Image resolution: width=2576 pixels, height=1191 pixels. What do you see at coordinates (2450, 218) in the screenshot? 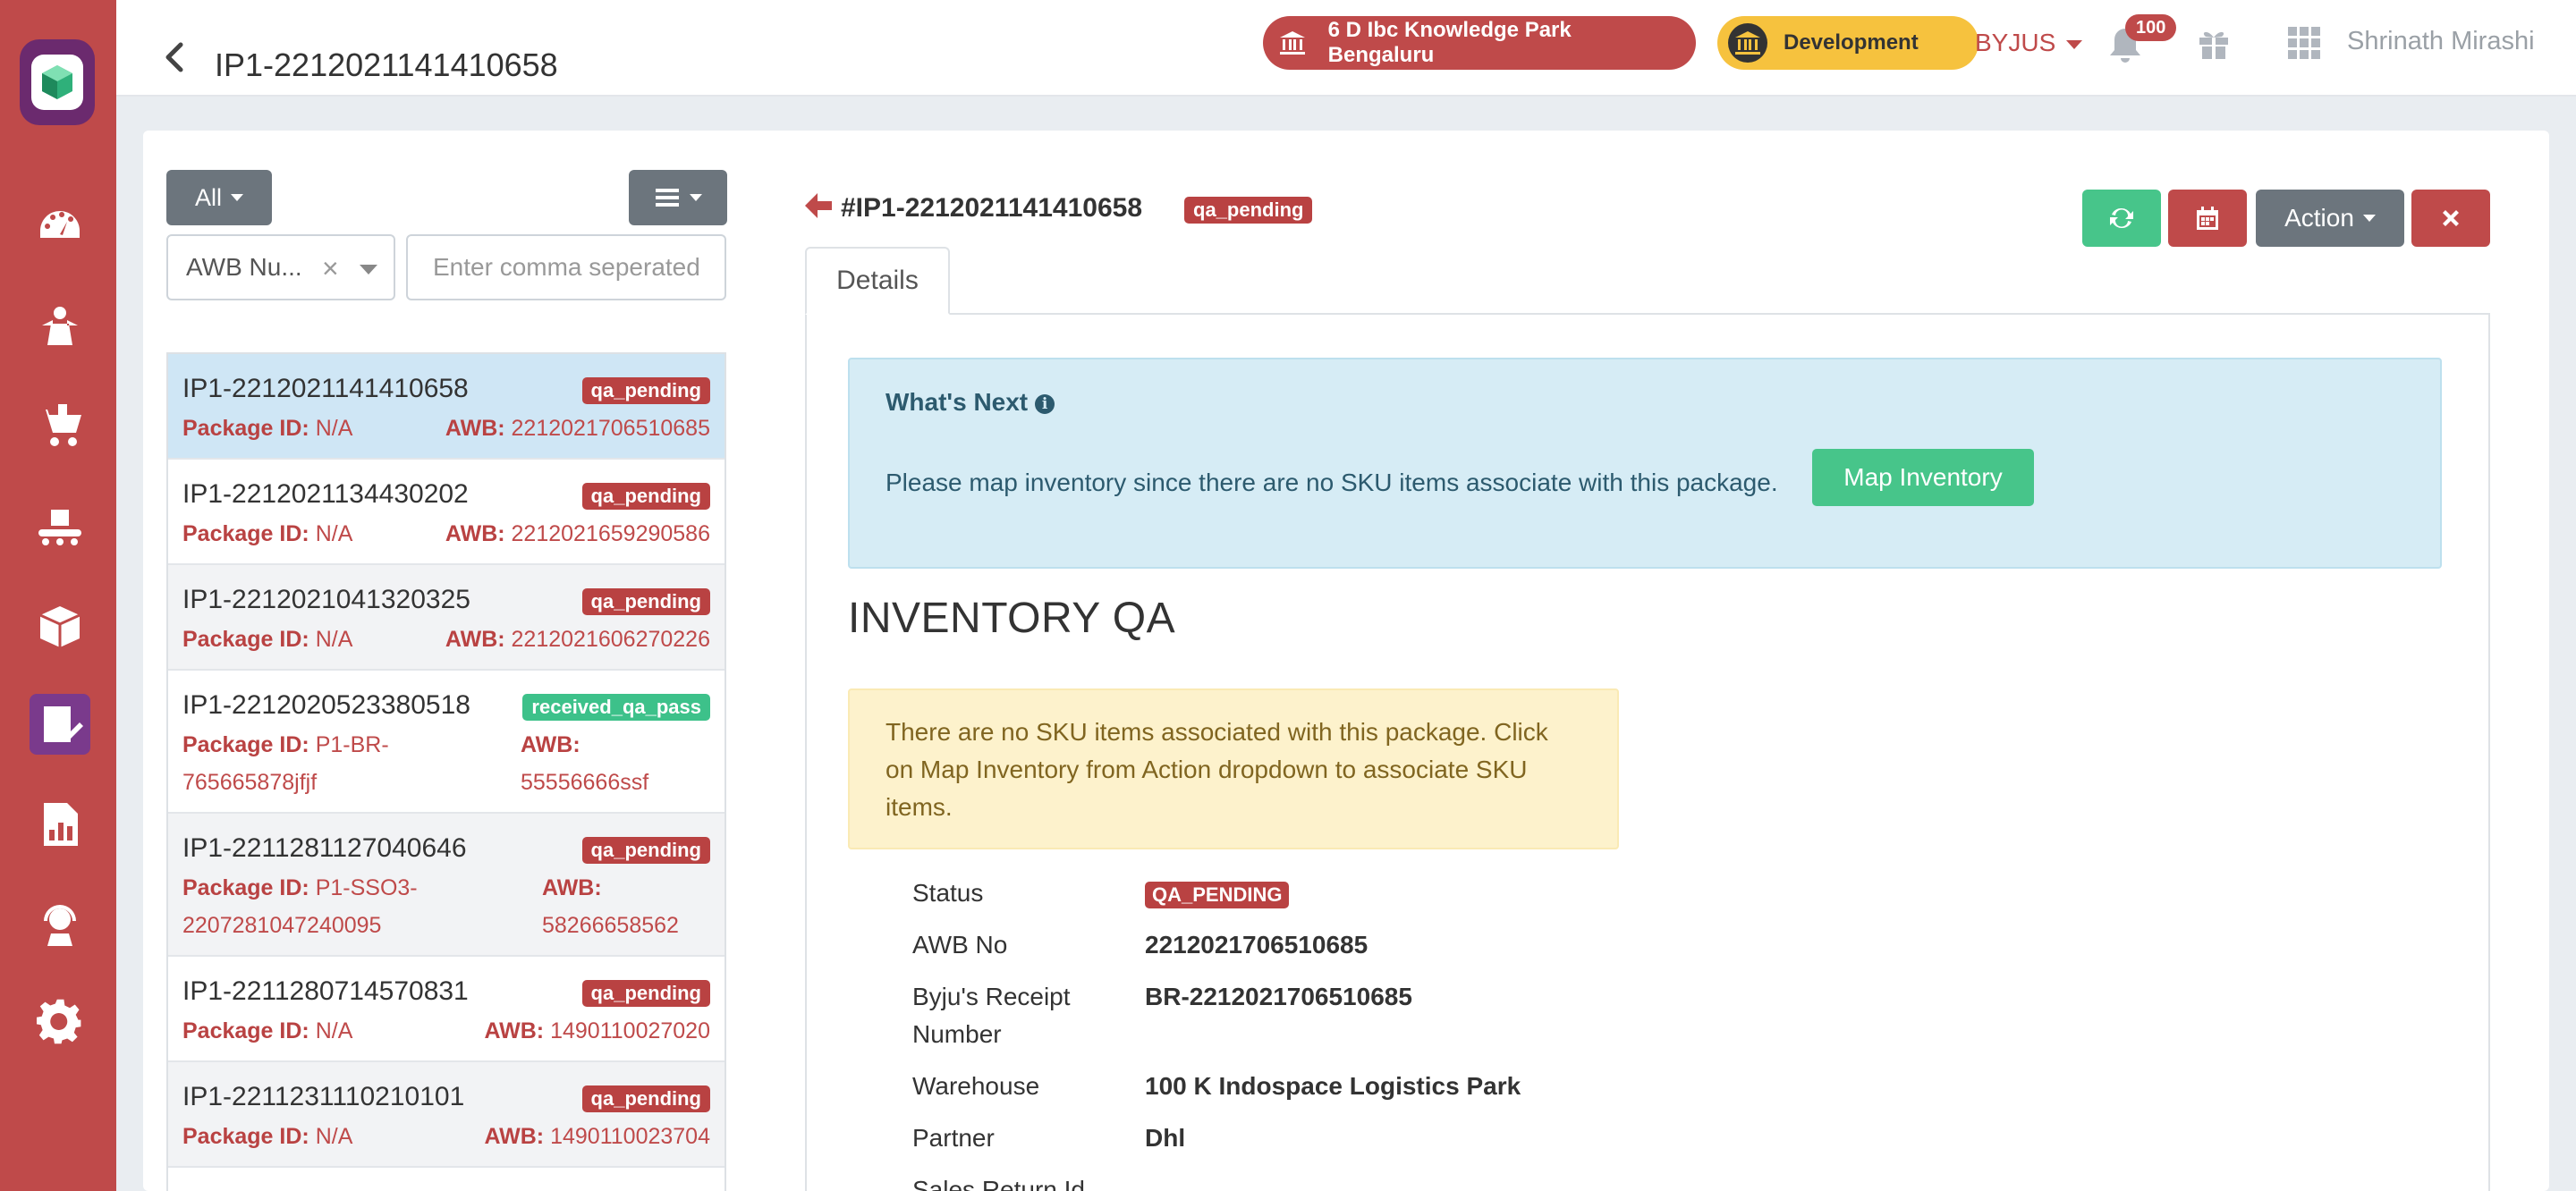
I see `close-button` at bounding box center [2450, 218].